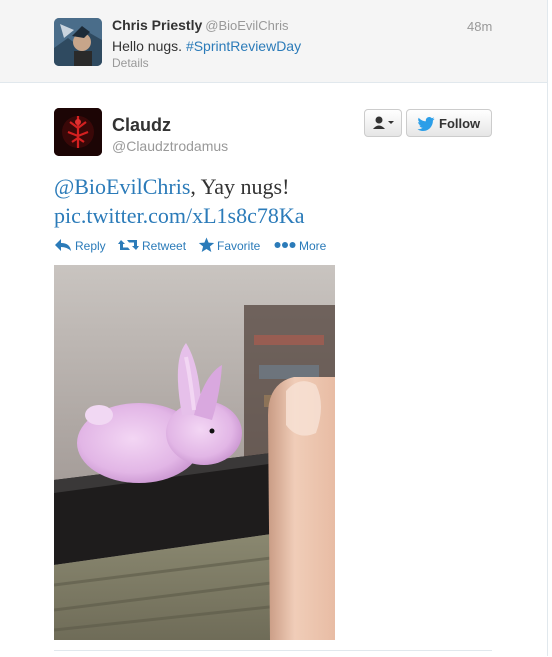 This screenshot has width=552, height=657. I want to click on media-link: pic.twitter.com/xL1s8c78Ka, so click(179, 215).